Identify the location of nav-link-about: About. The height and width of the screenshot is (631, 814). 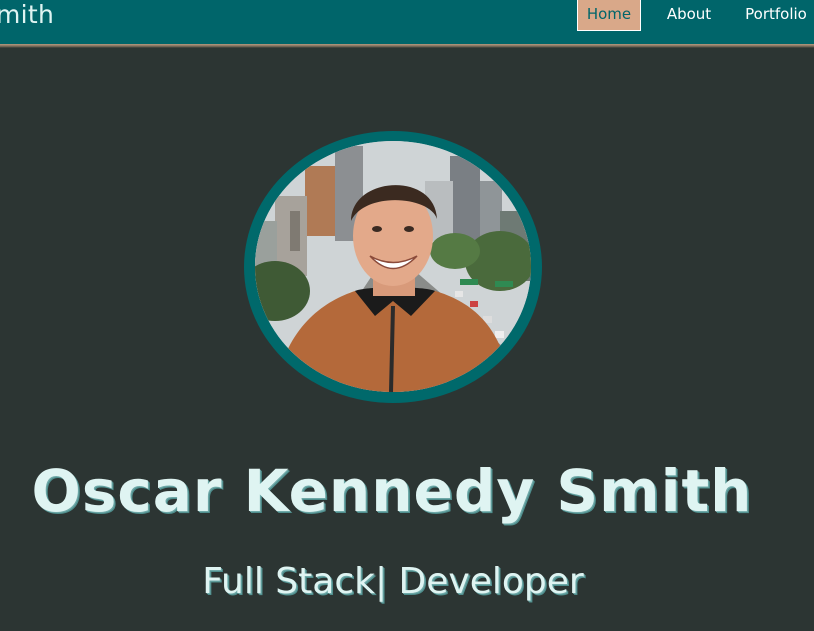
(689, 15).